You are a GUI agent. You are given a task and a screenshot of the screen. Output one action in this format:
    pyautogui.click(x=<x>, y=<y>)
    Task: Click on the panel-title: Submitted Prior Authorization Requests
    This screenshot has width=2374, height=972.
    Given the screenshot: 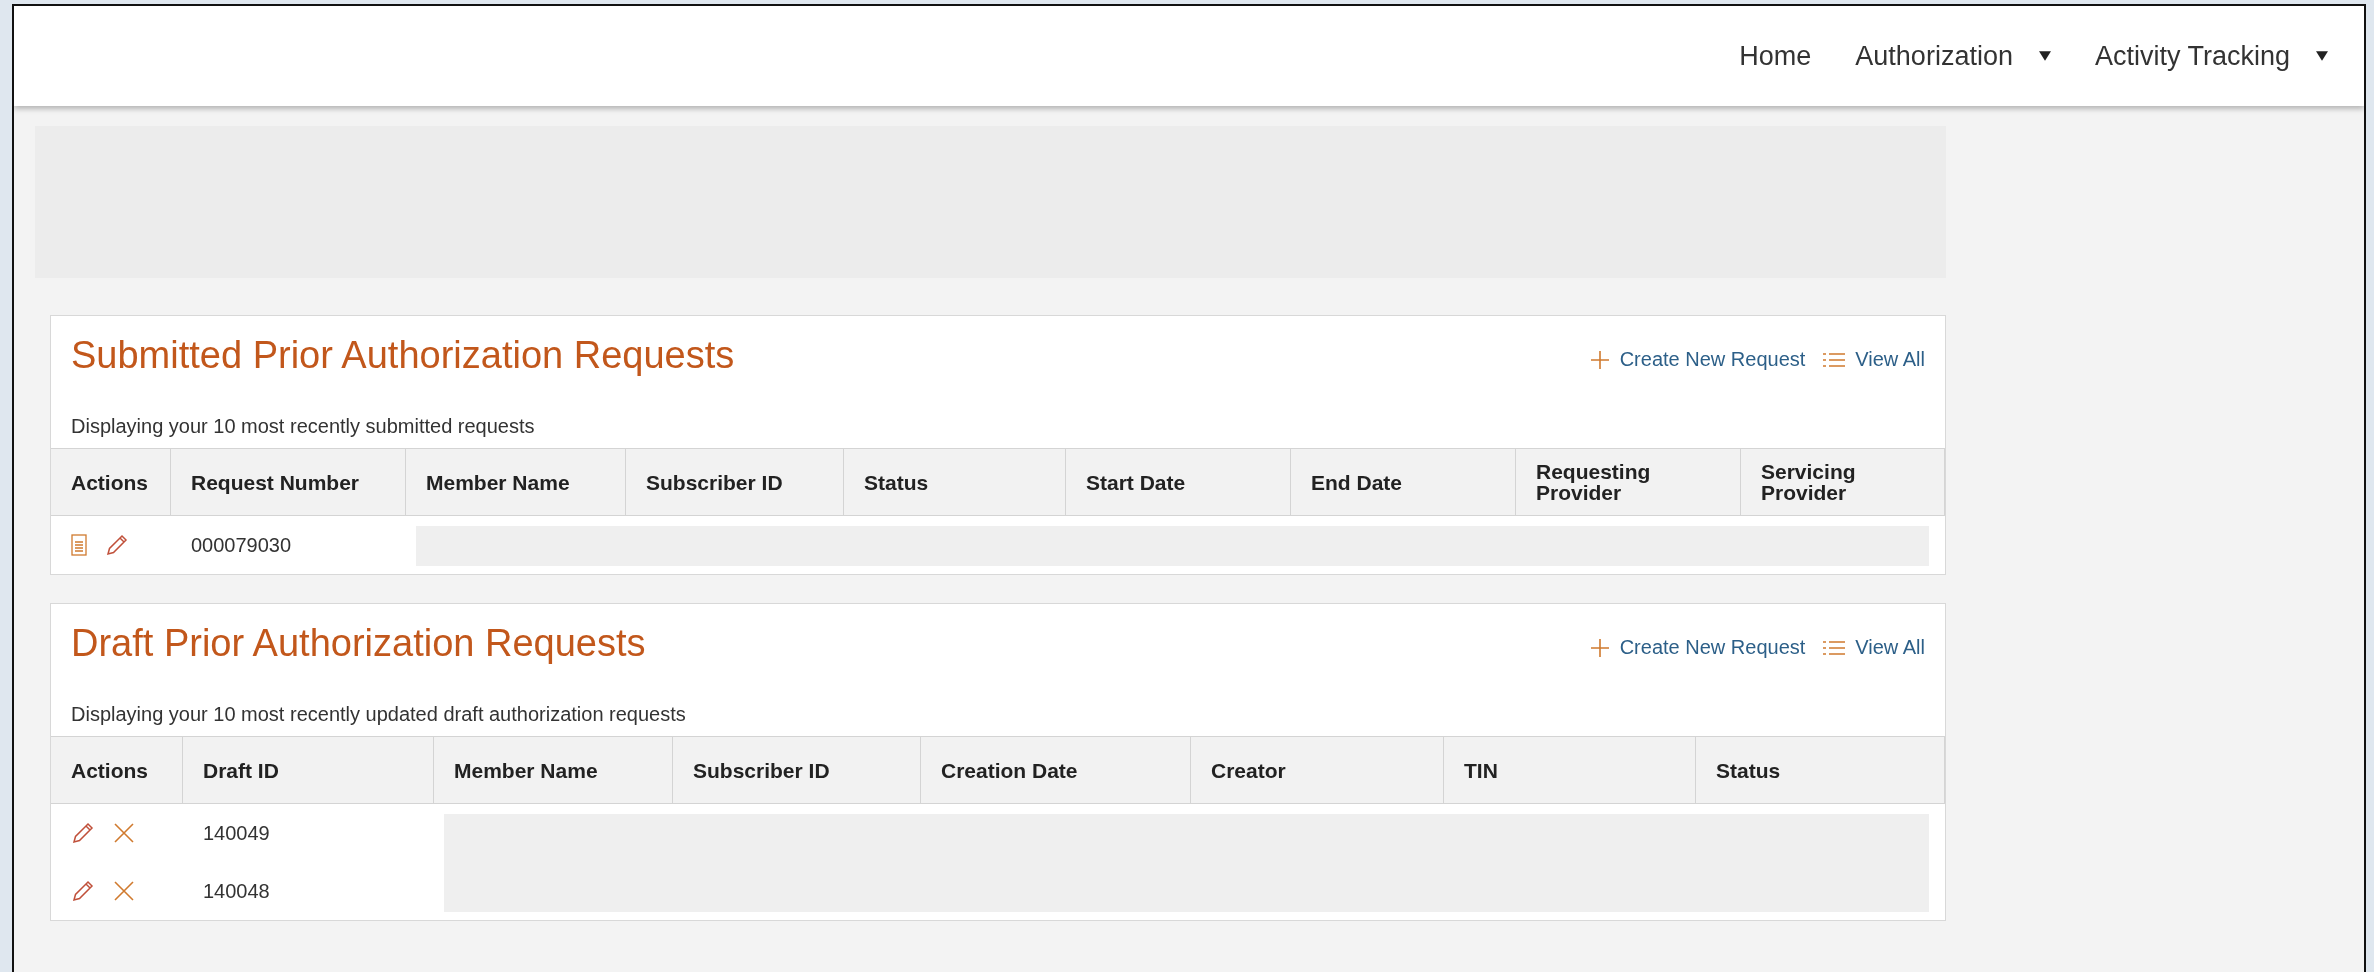 What is the action you would take?
    pyautogui.click(x=403, y=355)
    